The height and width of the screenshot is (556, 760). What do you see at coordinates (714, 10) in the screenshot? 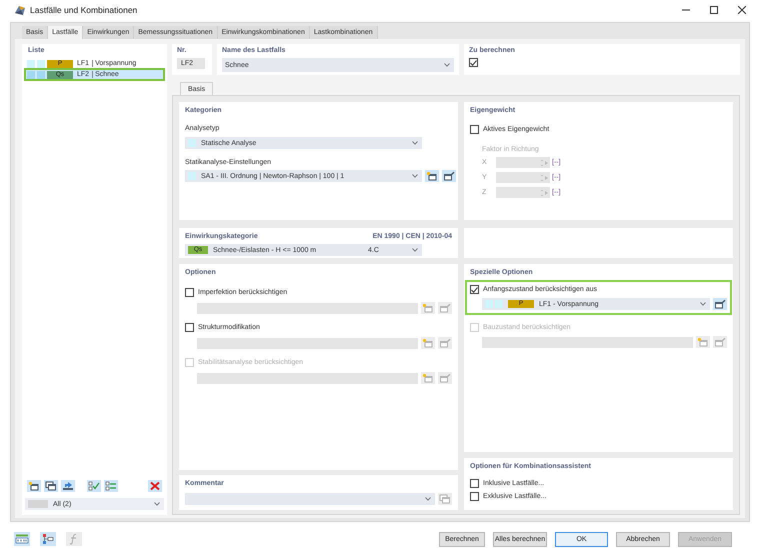
I see `maximize-icon` at bounding box center [714, 10].